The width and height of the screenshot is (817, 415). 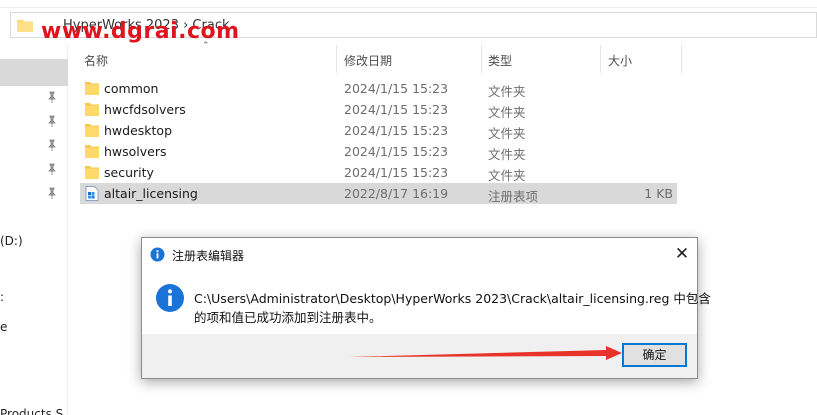 What do you see at coordinates (31, 411) in the screenshot?
I see `nav-item-label: Products S` at bounding box center [31, 411].